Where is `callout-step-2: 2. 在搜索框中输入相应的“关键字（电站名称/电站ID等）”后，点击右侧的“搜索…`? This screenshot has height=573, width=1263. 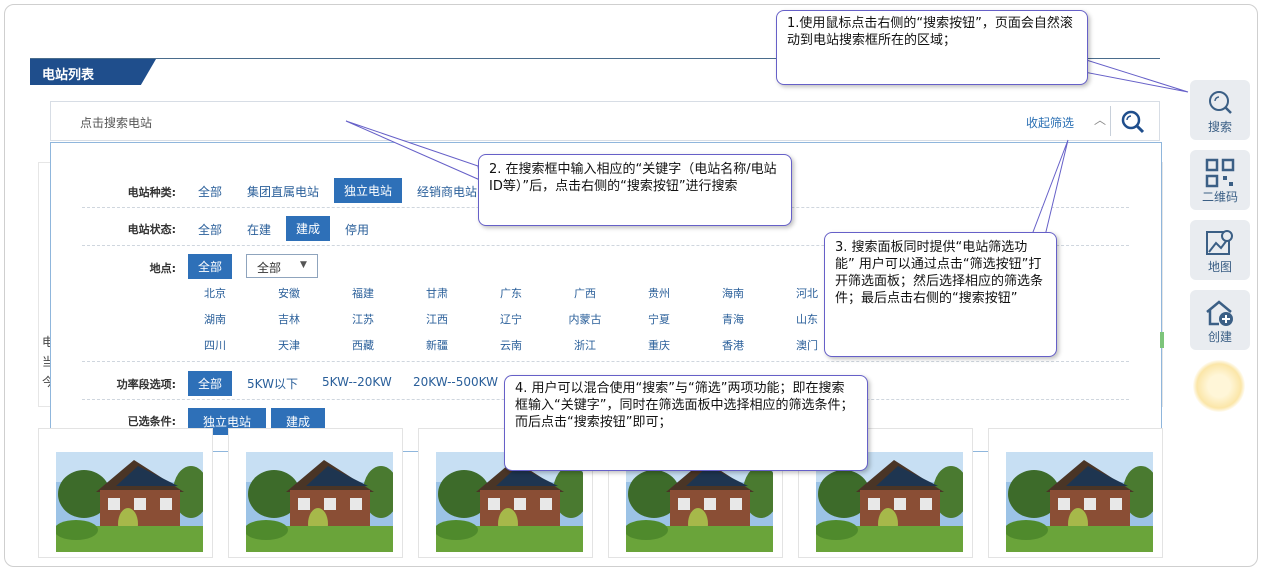 callout-step-2: 2. 在搜索框中输入相应的“关键字（电站名称/电站ID等）”后，点击右侧的“搜索… is located at coordinates (635, 190).